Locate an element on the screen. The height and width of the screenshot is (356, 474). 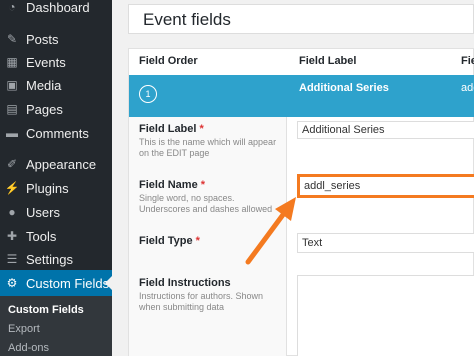
plugin-icon: ⚡ is located at coordinates (12, 188).